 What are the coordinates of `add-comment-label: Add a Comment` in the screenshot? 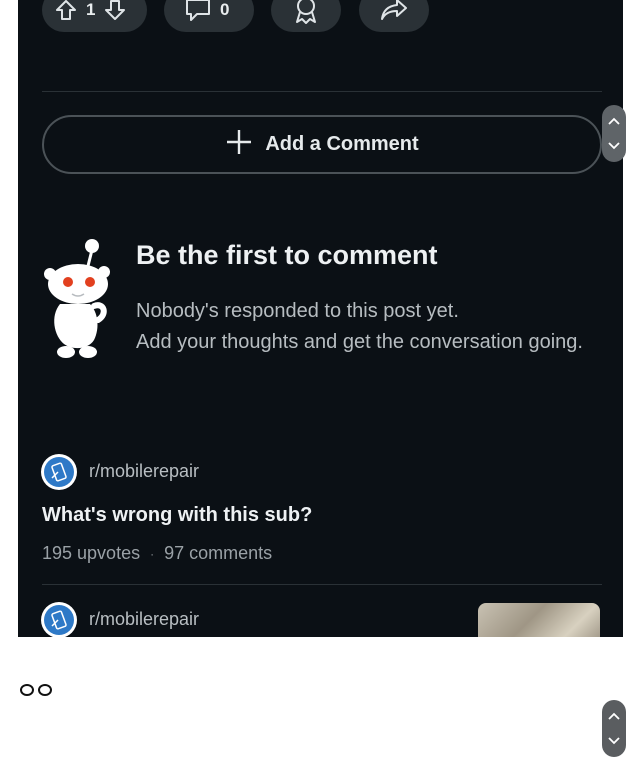 It's located at (342, 144).